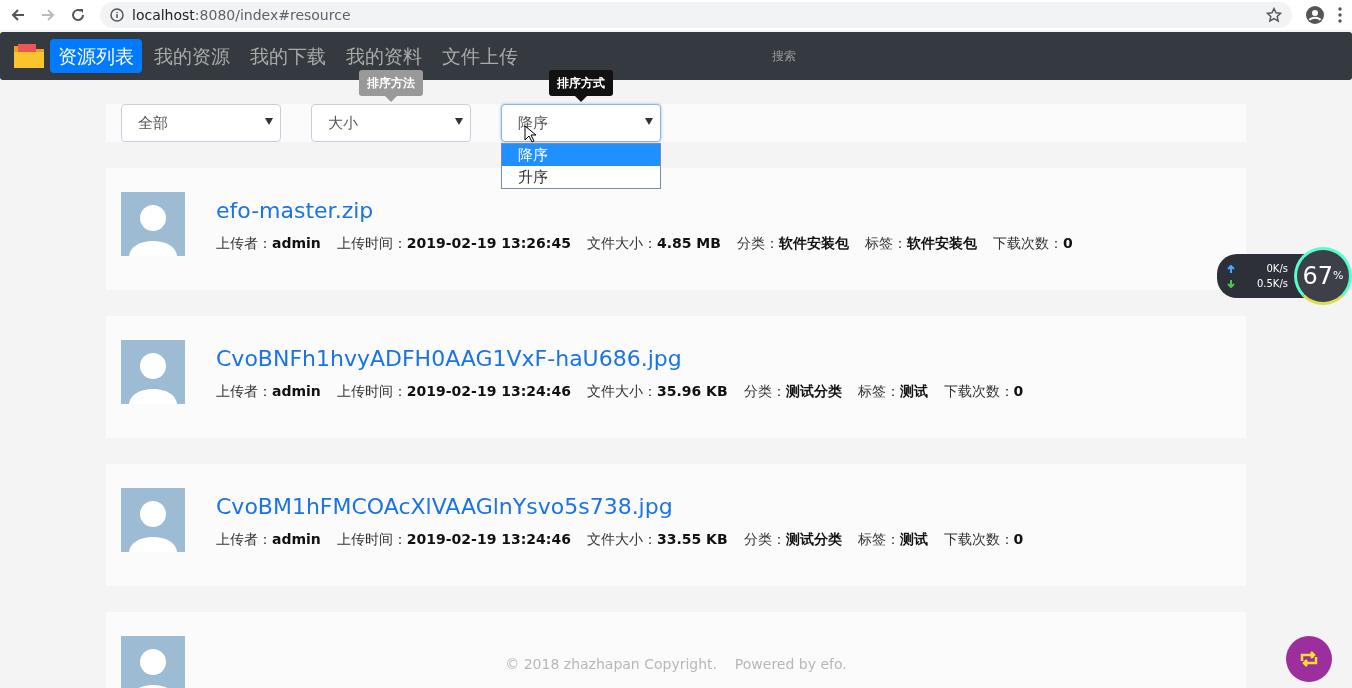 The width and height of the screenshot is (1352, 688). I want to click on footer-text: © 2018 zhazhapan Copyright. Powered by efo., so click(676, 664).